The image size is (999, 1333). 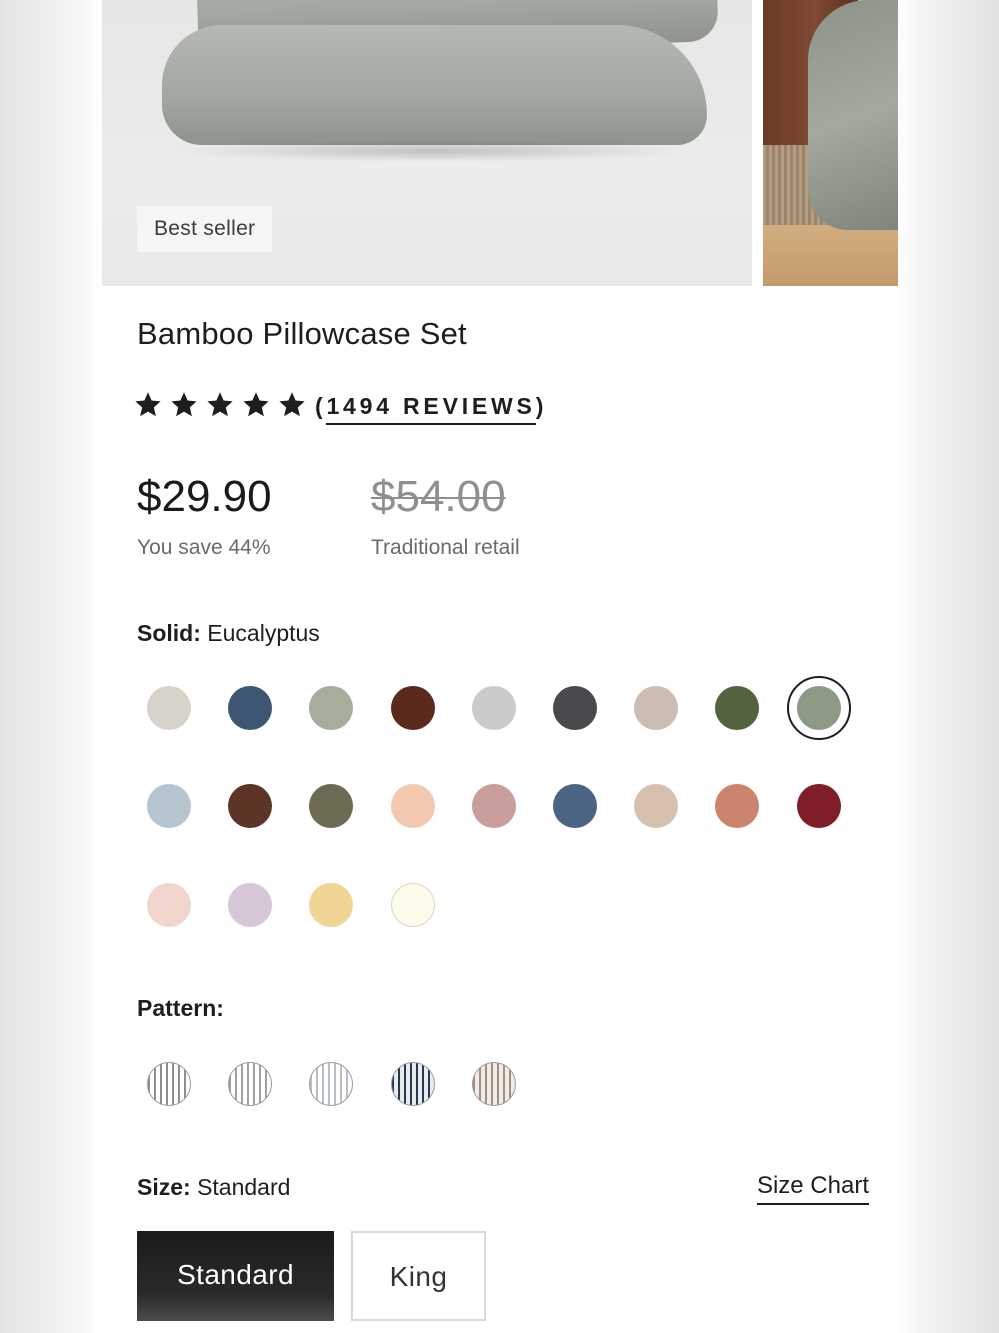 I want to click on rating-row: (1494 REVIEWS), so click(x=340, y=406).